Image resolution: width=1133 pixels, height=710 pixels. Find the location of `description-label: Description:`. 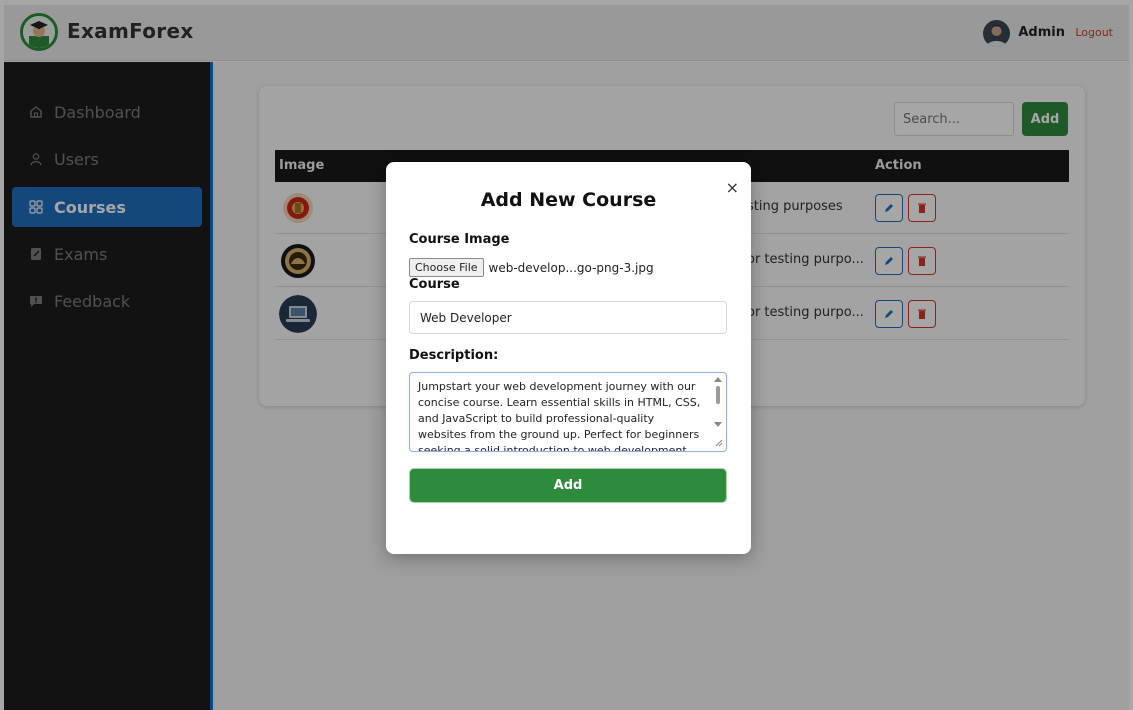

description-label: Description: is located at coordinates (454, 355).